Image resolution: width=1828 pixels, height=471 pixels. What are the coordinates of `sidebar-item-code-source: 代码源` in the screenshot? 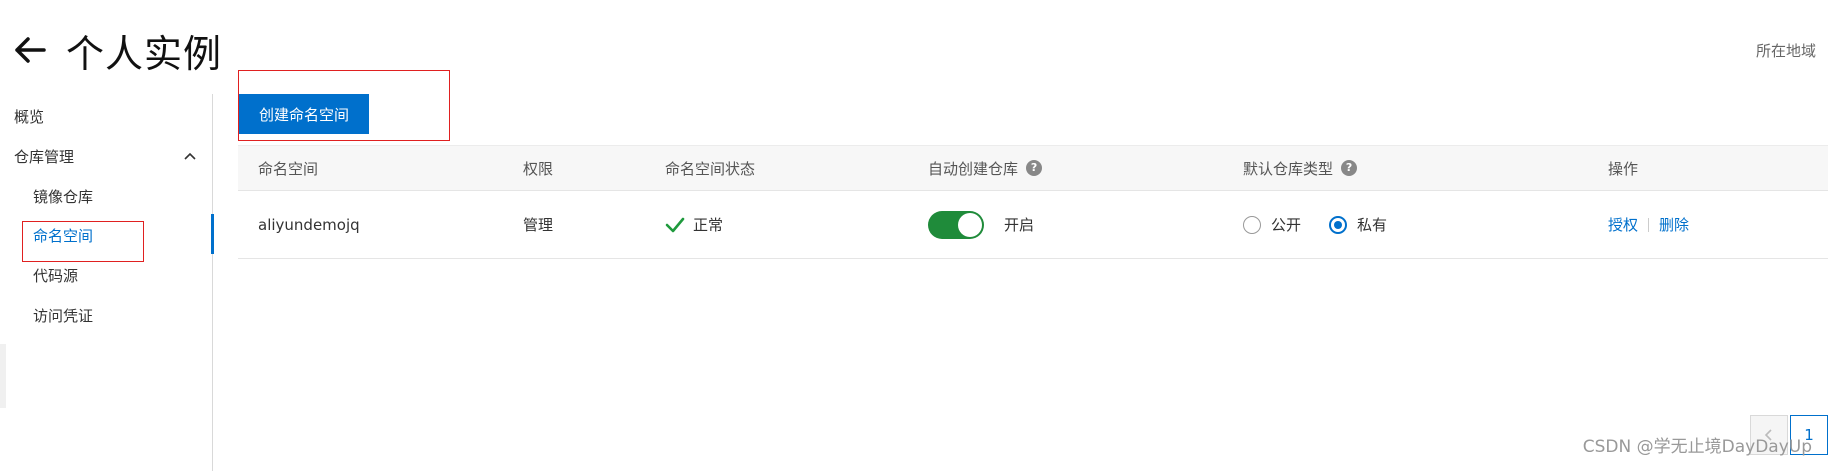 It's located at (55, 276).